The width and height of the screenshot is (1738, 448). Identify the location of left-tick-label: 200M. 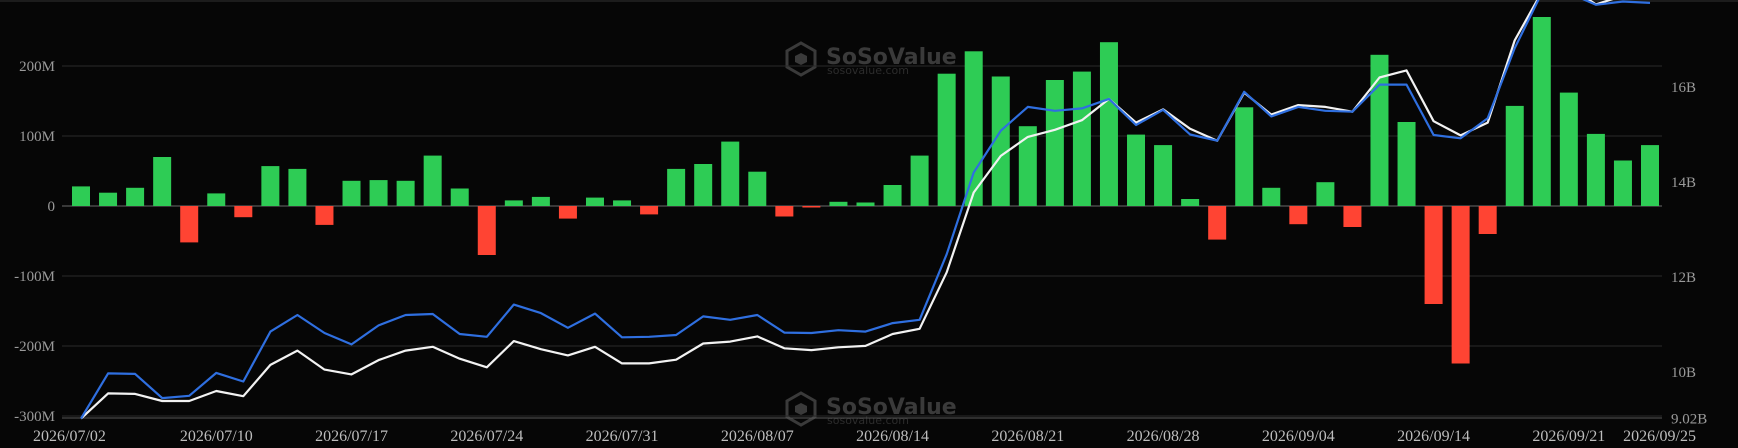
(37, 67).